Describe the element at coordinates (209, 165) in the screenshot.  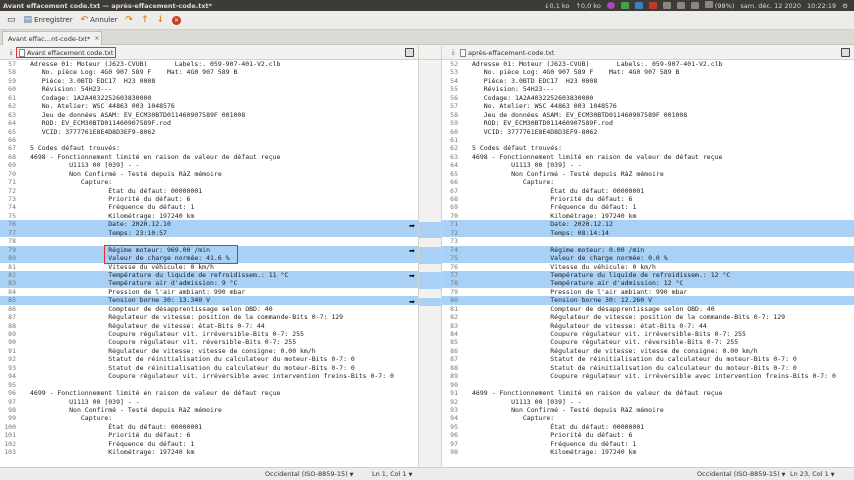
I see `text-line: 69 U1113 00 [039] - -` at that location.